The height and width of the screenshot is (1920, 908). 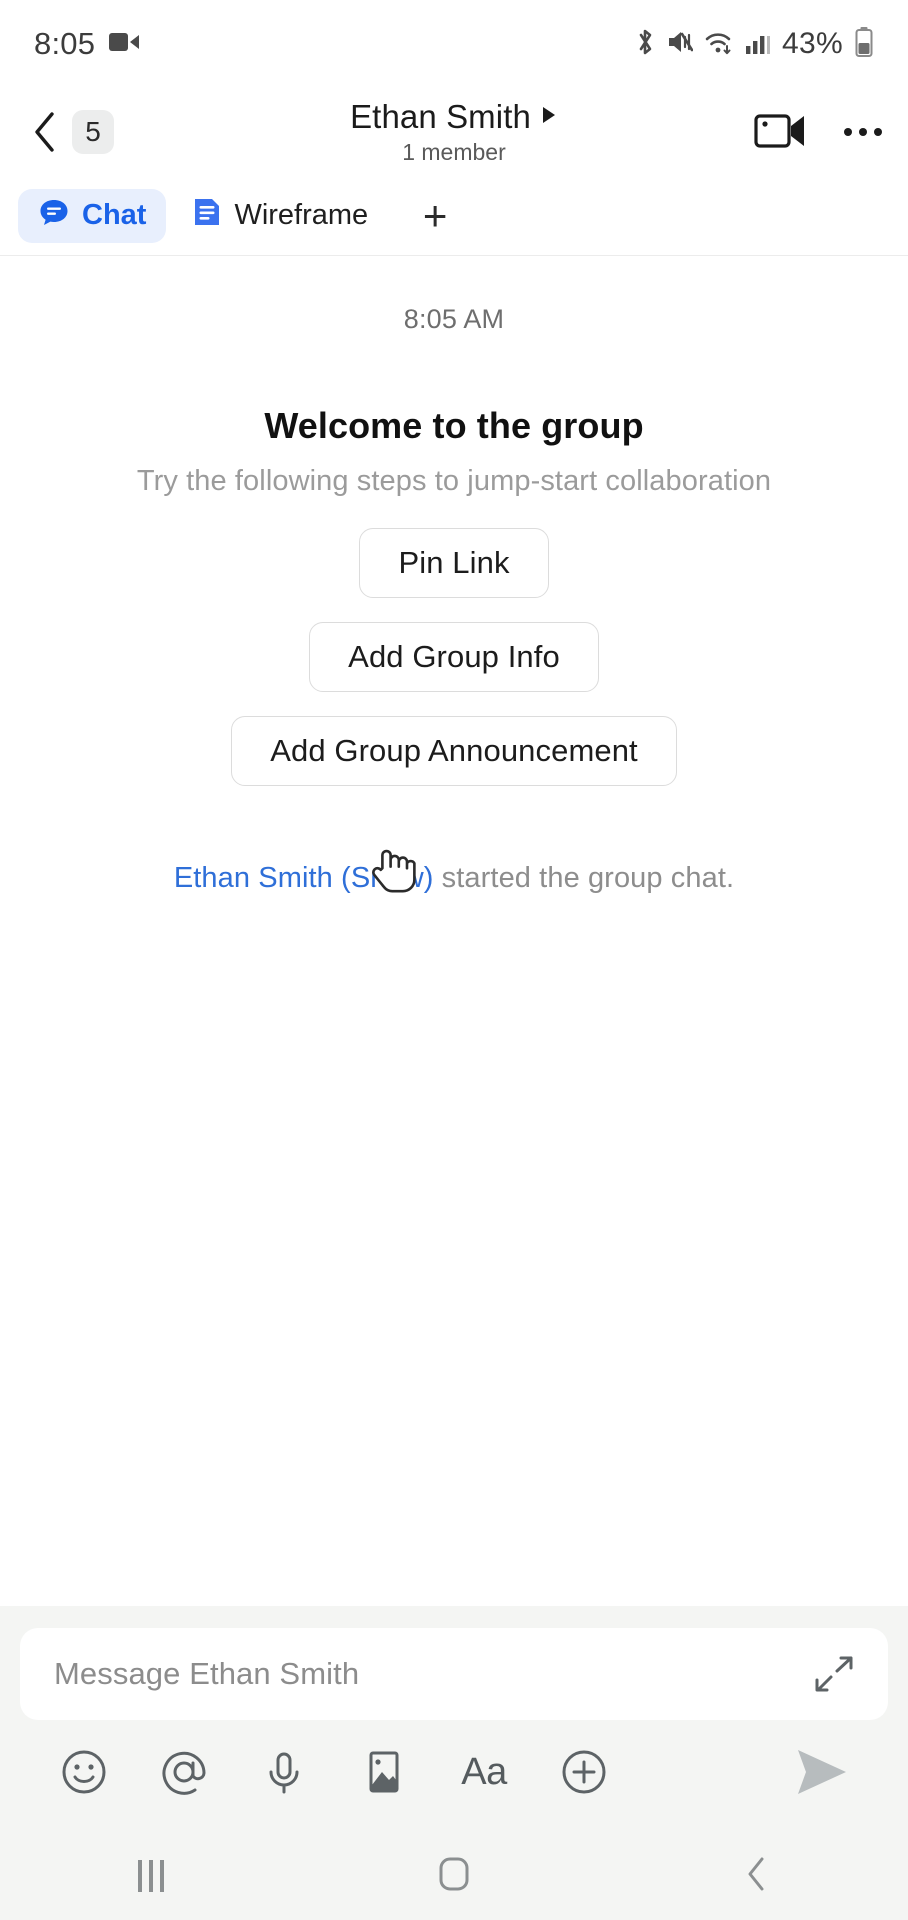 I want to click on wifi-icon, so click(x=719, y=44).